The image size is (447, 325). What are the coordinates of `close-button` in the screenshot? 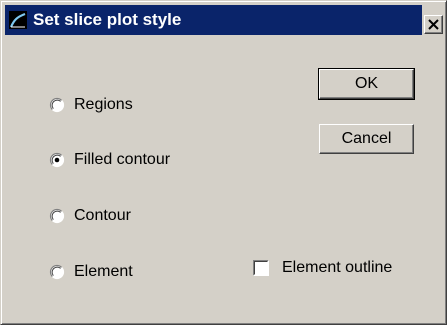 It's located at (433, 24).